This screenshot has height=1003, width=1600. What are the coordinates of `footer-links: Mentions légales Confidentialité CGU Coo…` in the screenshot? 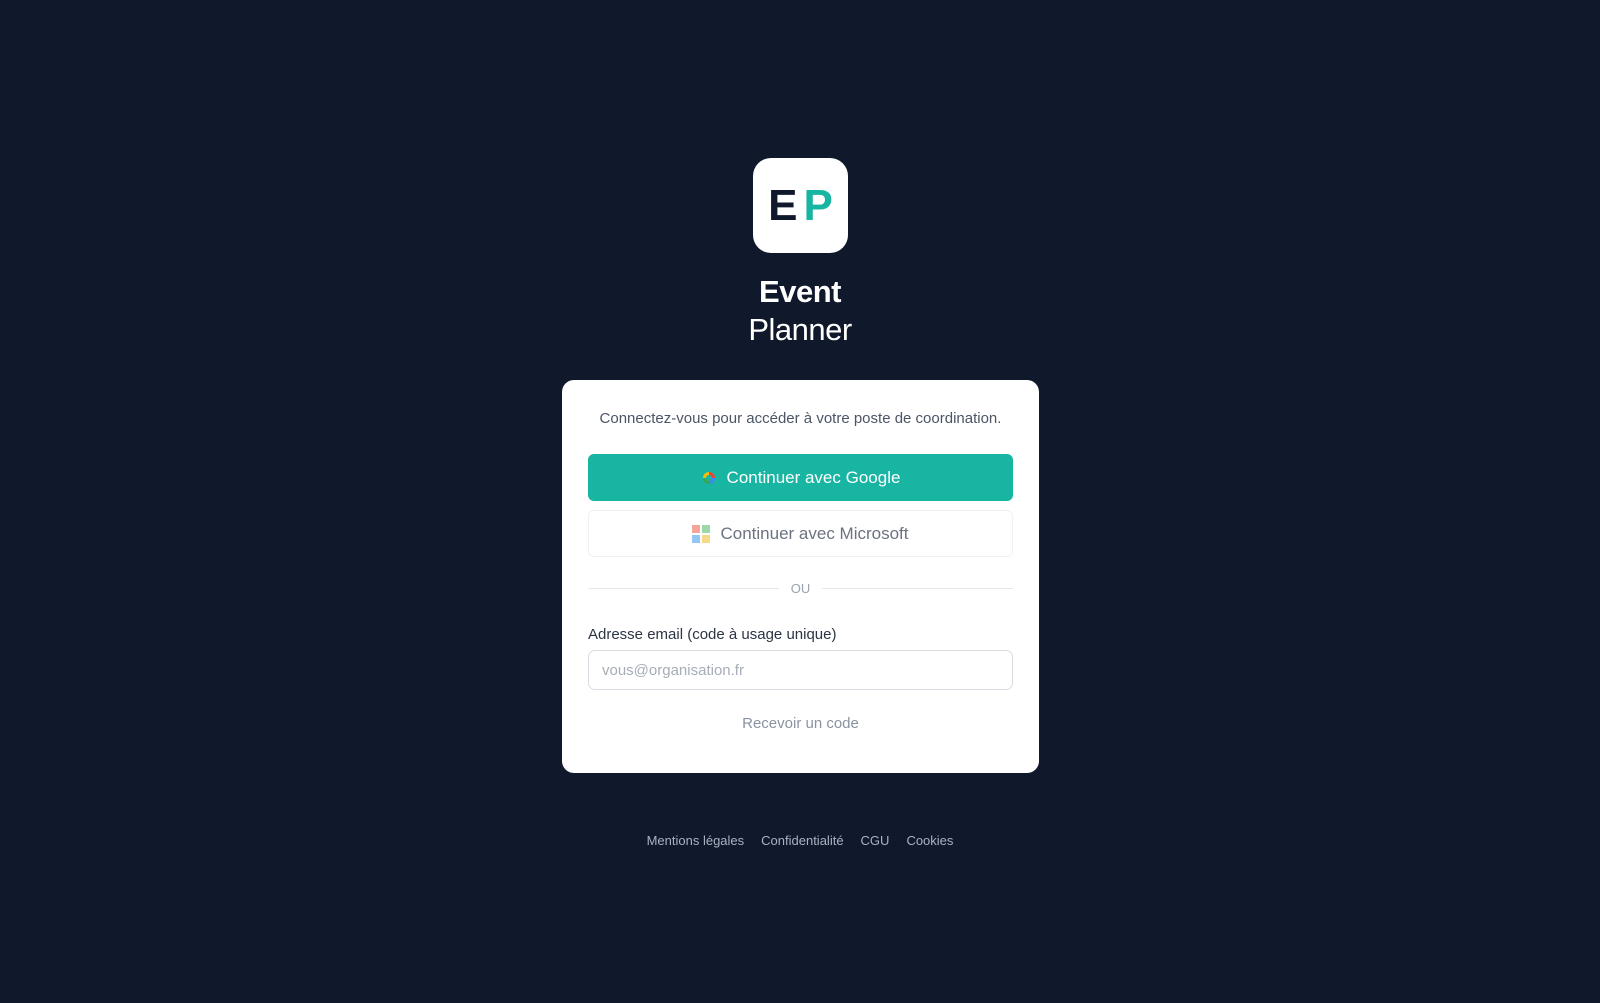 It's located at (800, 840).